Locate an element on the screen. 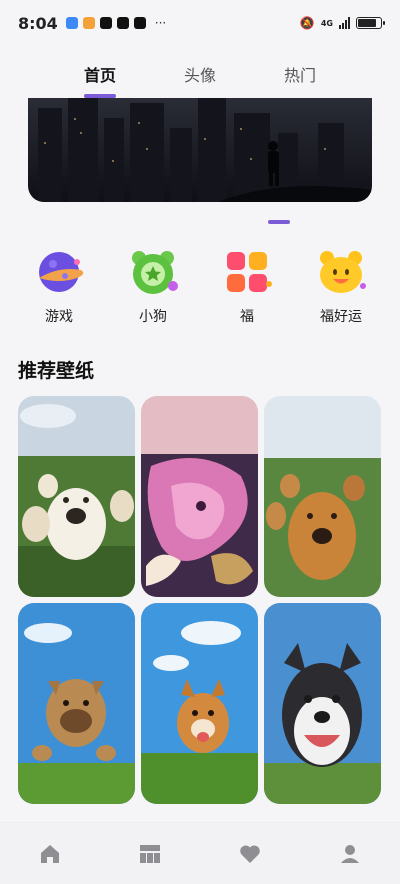  banner-carousel is located at coordinates (200, 150).